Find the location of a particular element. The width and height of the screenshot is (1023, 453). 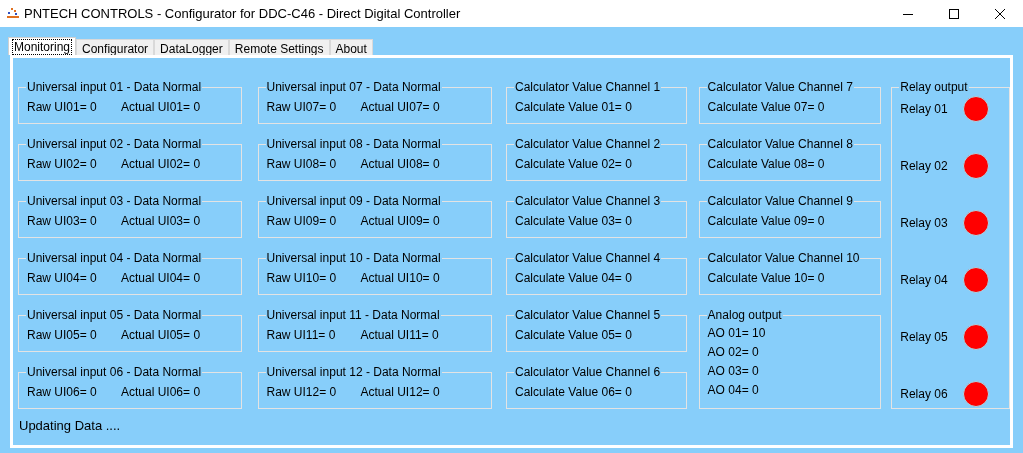

raw-value: Raw UI01= 0 is located at coordinates (62, 107).